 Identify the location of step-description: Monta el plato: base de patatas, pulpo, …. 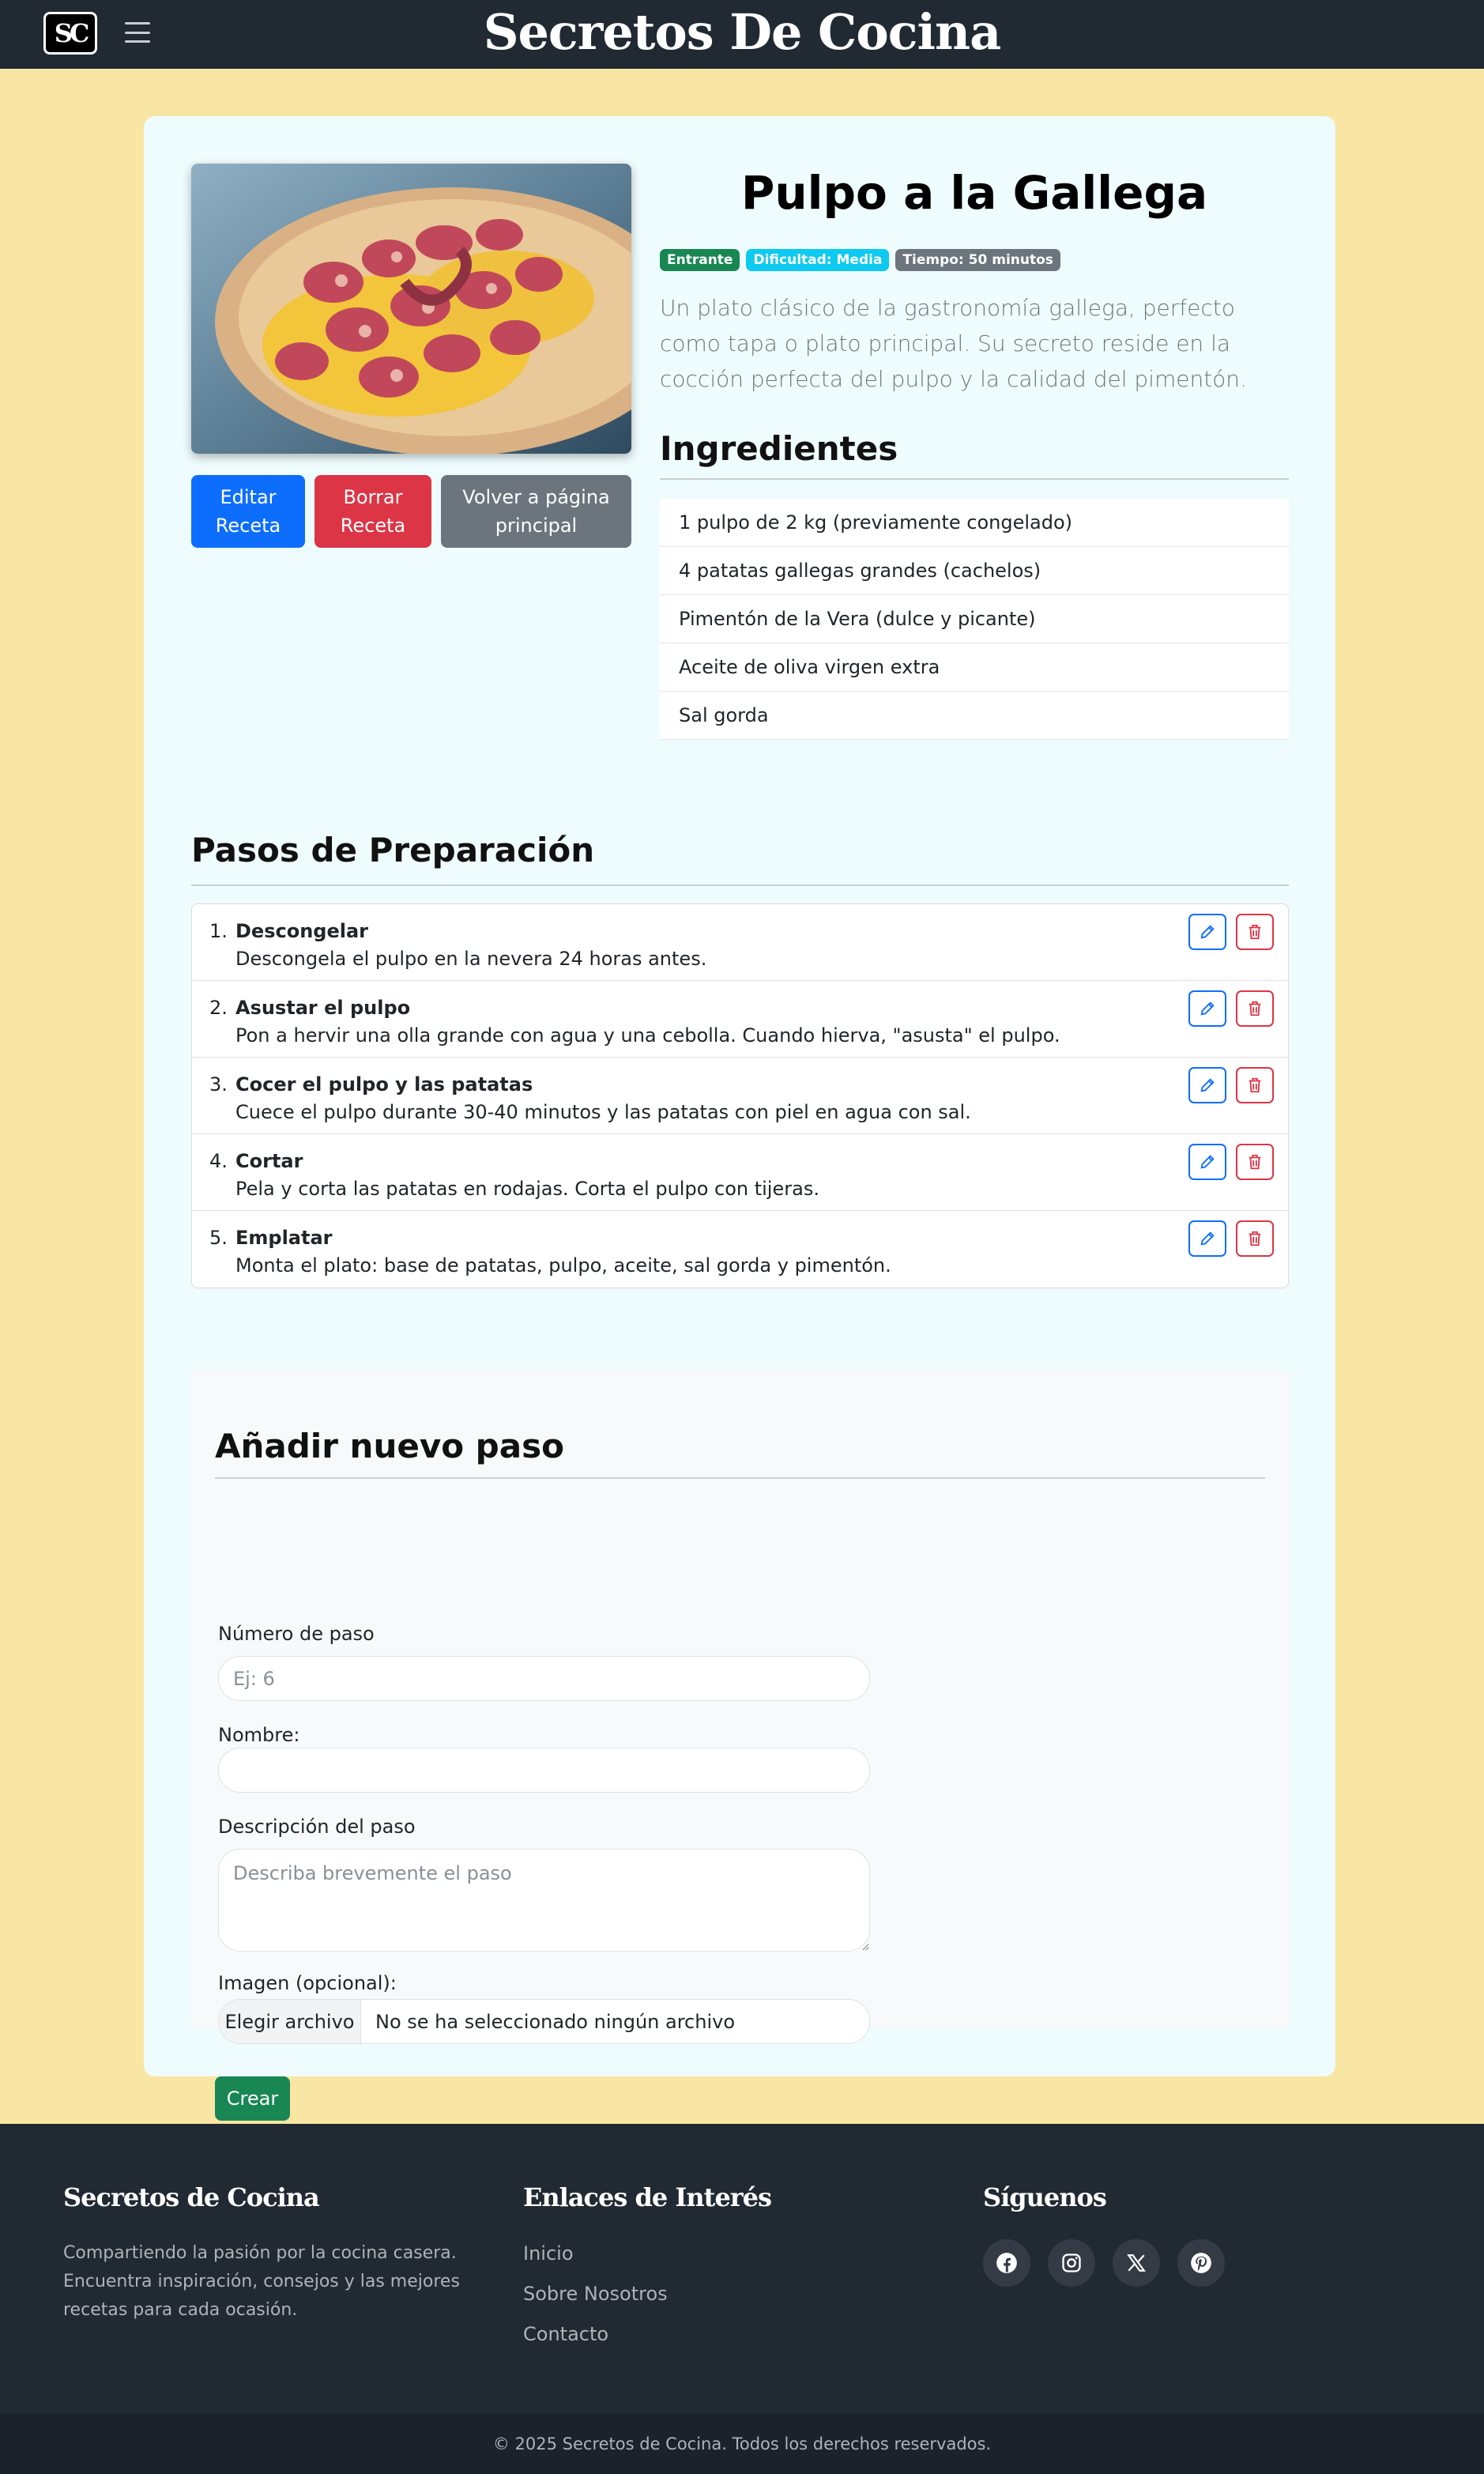
(563, 1266).